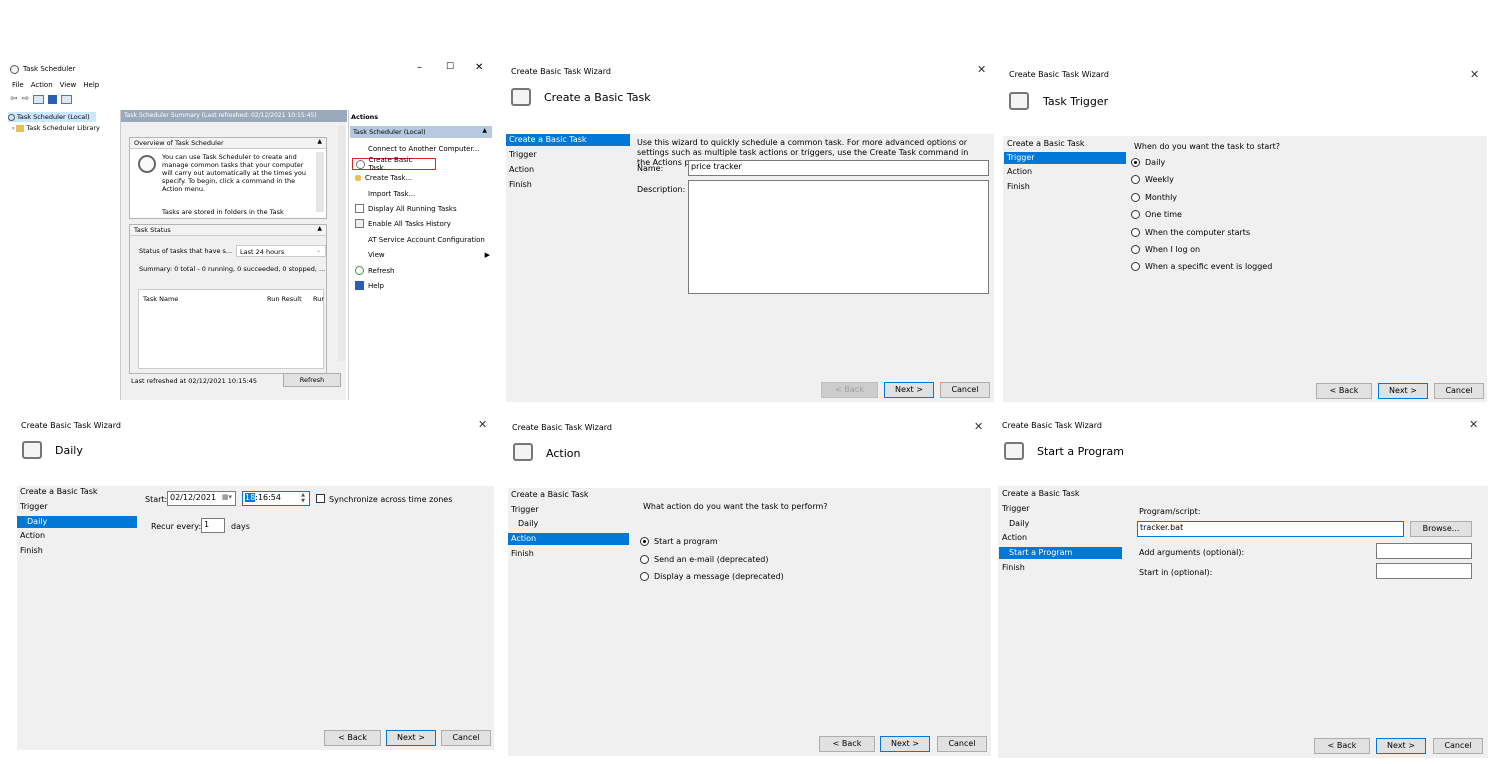 The width and height of the screenshot is (1501, 764). Describe the element at coordinates (33, 535) in the screenshot. I see `step-action: Action` at that location.